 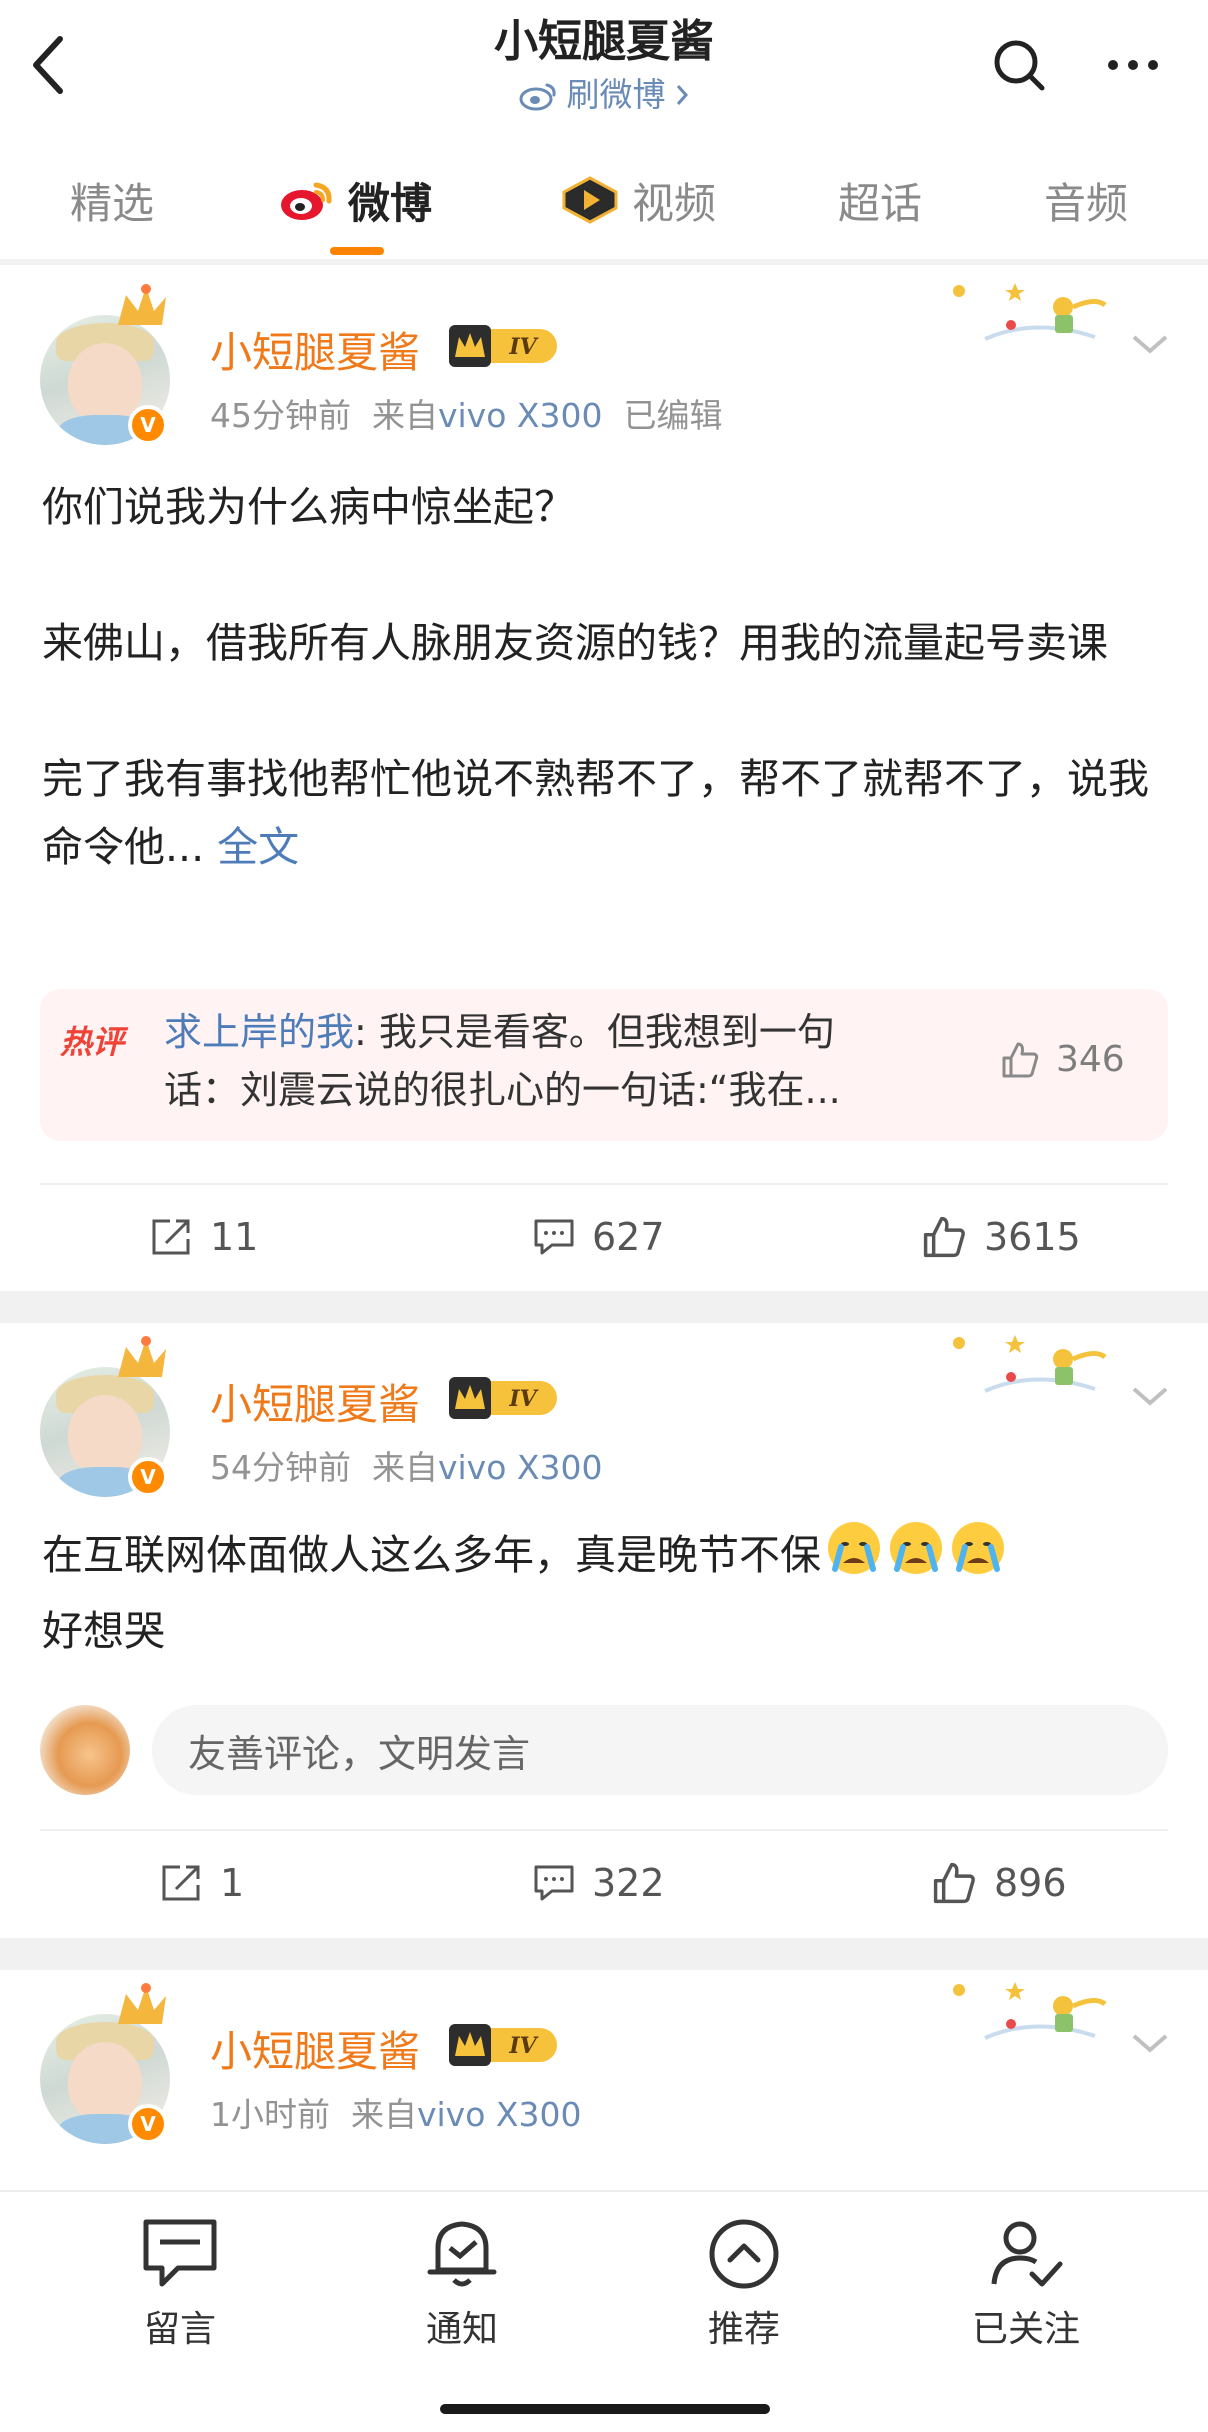 I want to click on more-icon, so click(x=1133, y=65).